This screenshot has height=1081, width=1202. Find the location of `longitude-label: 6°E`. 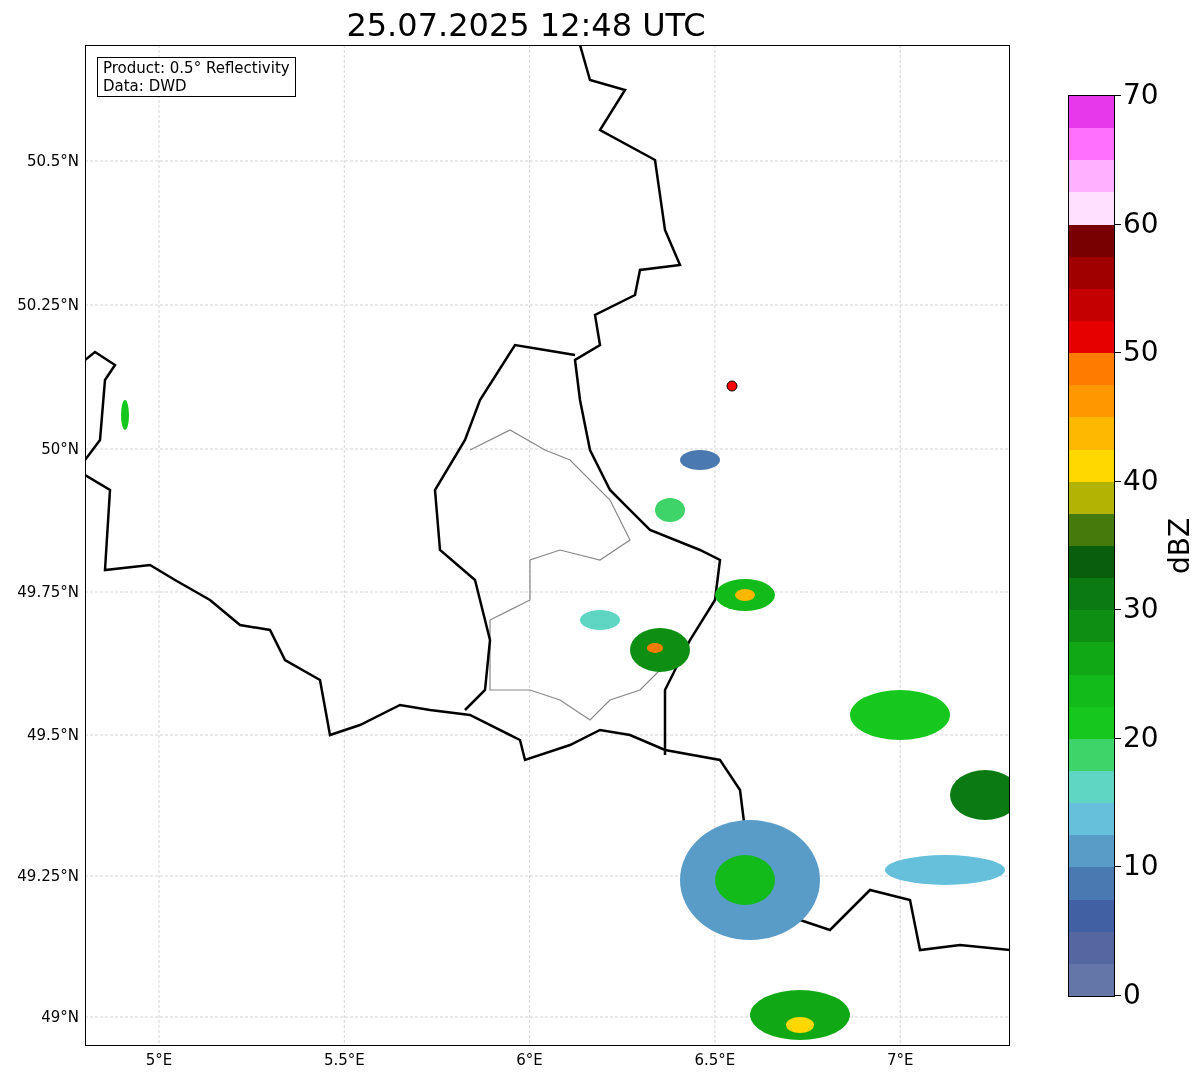

longitude-label: 6°E is located at coordinates (529, 1060).